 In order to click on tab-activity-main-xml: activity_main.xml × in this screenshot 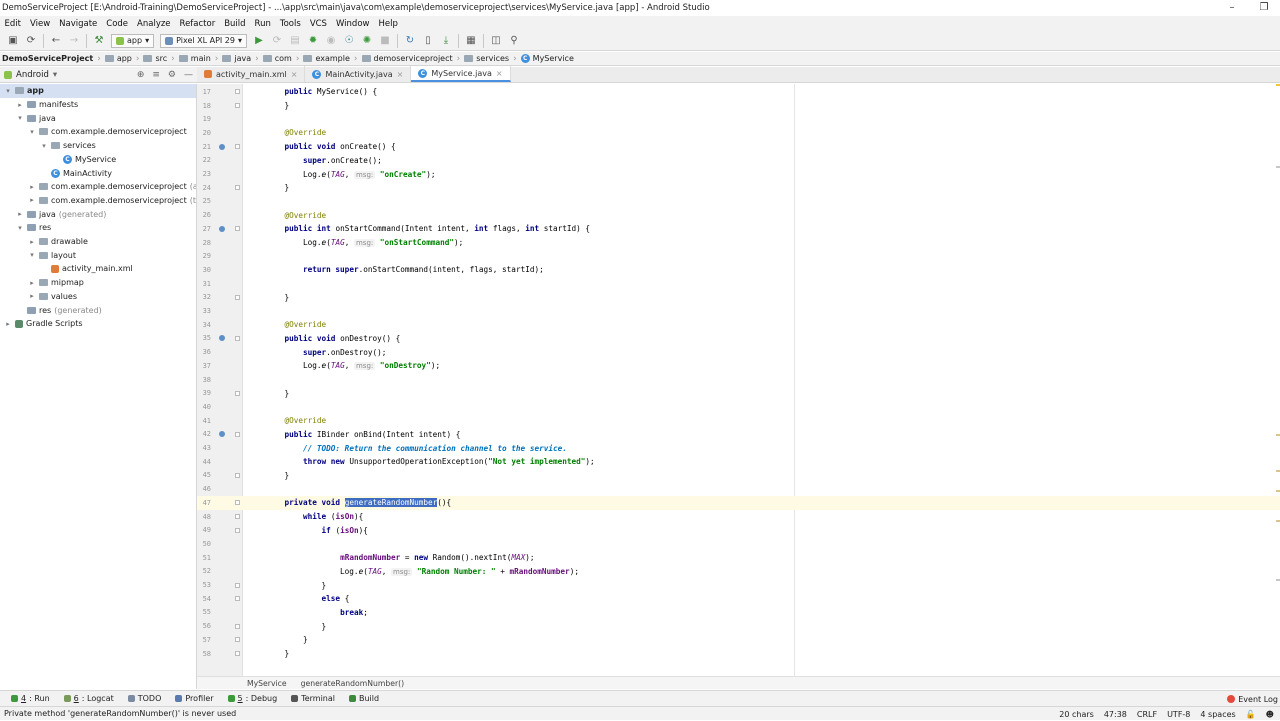, I will do `click(251, 74)`.